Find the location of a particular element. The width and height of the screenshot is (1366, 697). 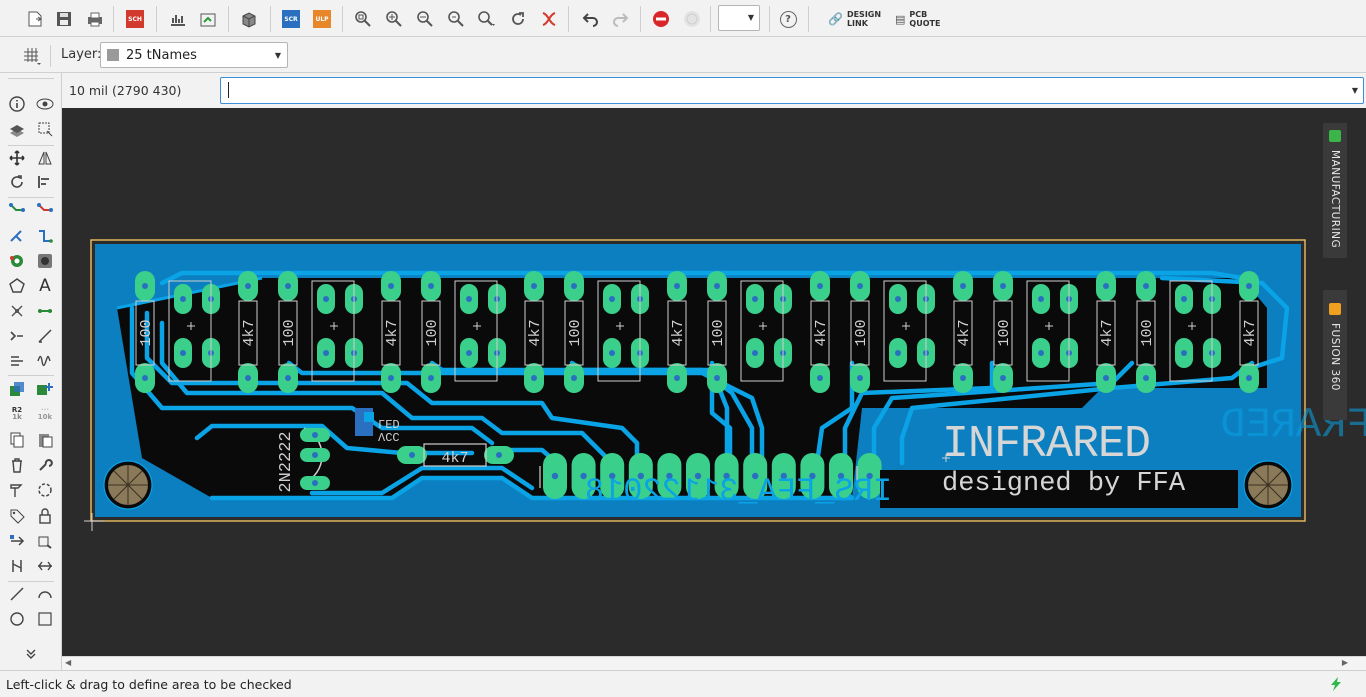

attribute-icon is located at coordinates (17, 336).